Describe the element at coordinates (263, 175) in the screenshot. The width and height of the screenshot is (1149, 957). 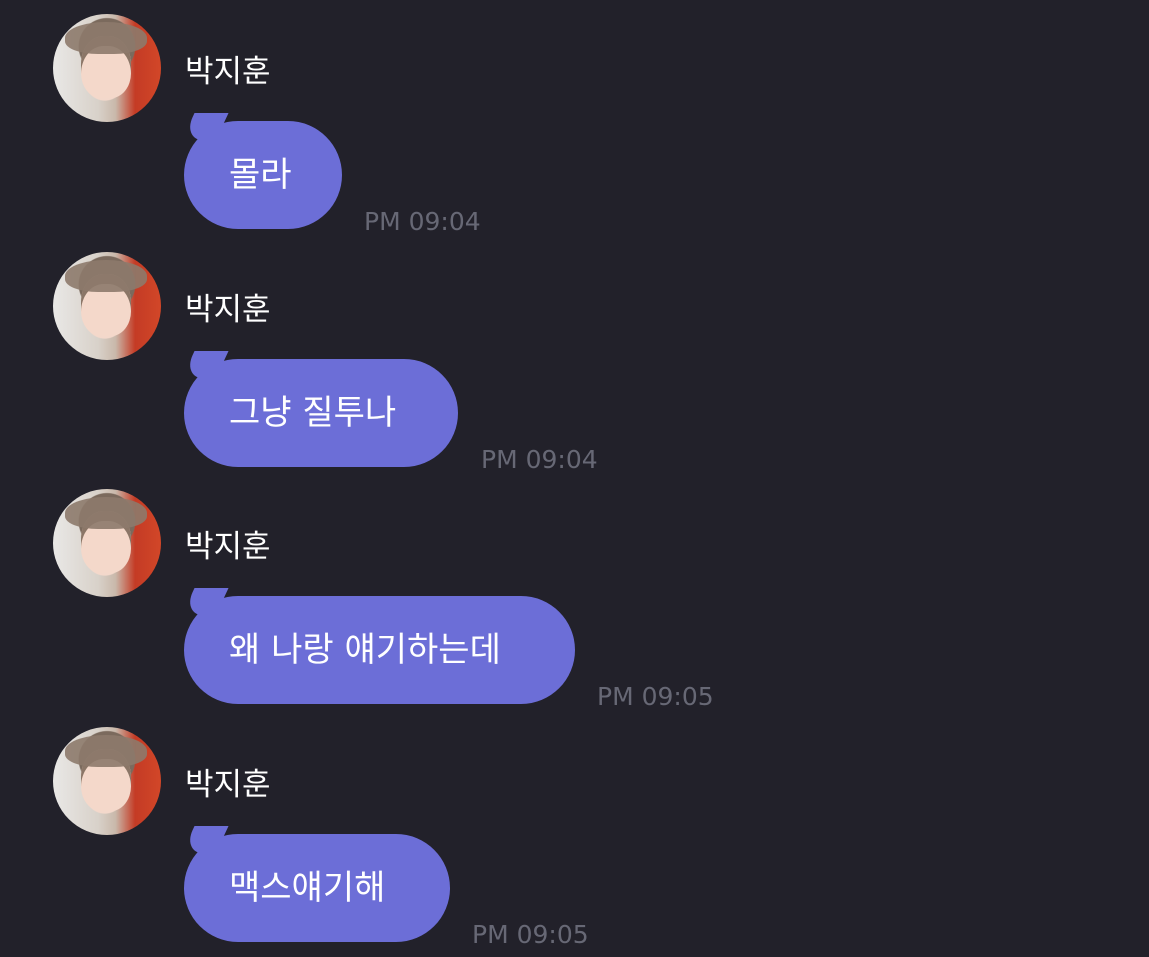
I see `message-bubble: 몰라` at that location.